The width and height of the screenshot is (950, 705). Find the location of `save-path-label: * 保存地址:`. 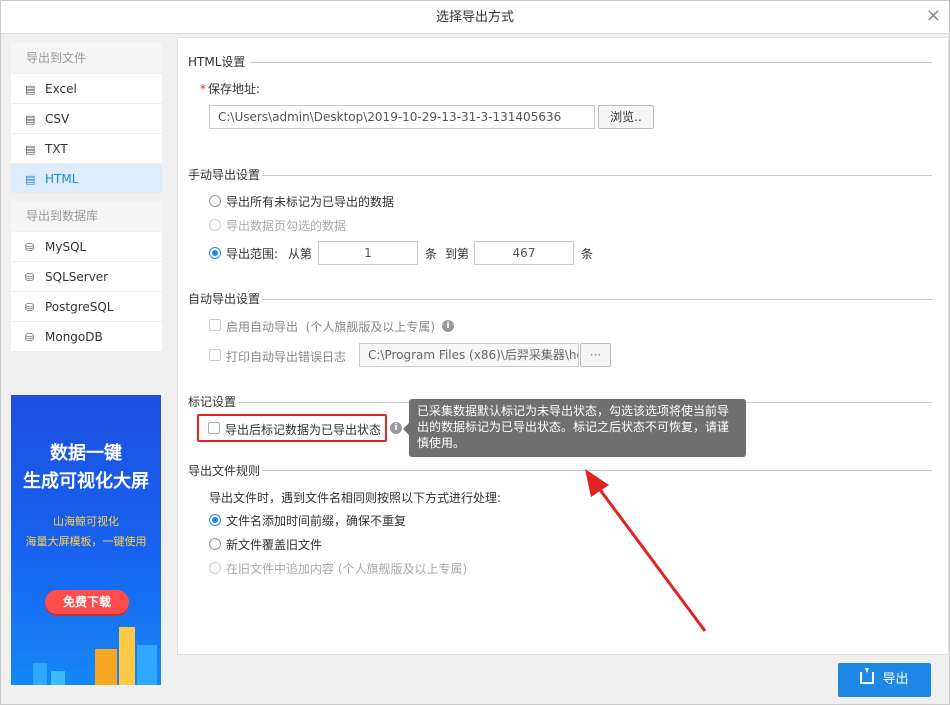

save-path-label: * 保存地址: is located at coordinates (230, 88).